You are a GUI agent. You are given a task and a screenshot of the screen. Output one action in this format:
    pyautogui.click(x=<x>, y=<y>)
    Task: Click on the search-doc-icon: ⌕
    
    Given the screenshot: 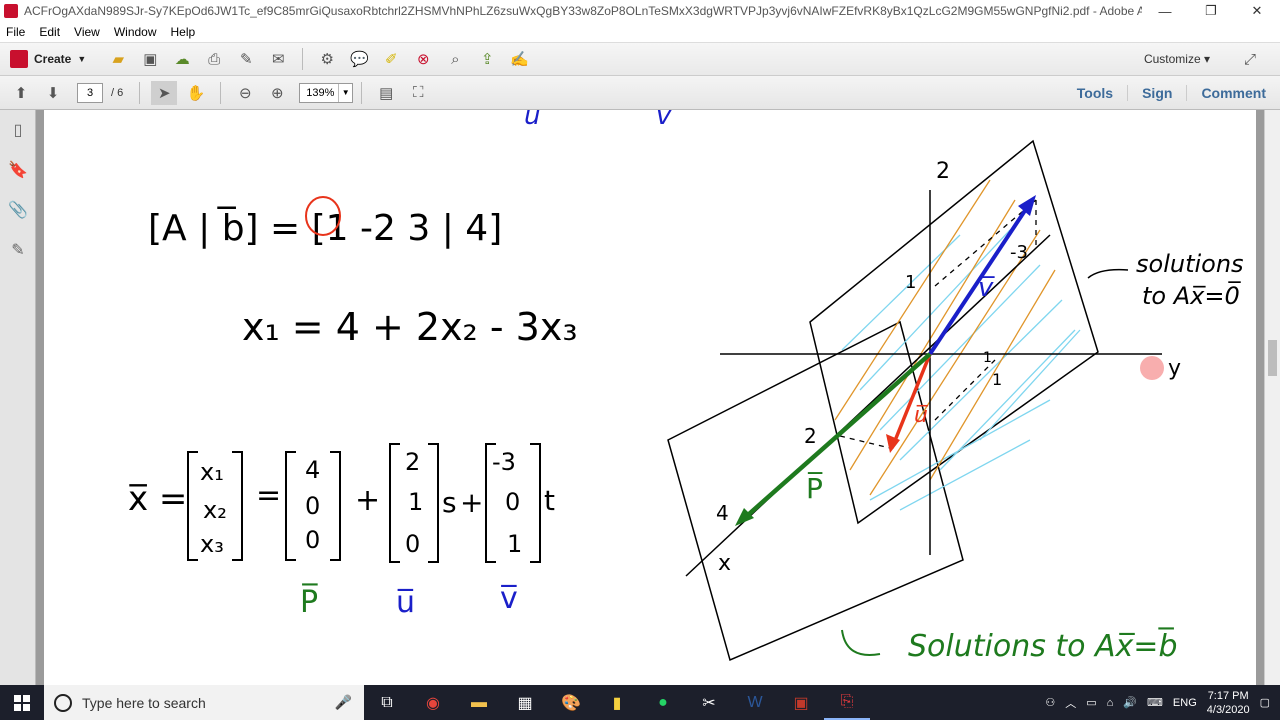 What is the action you would take?
    pyautogui.click(x=455, y=59)
    